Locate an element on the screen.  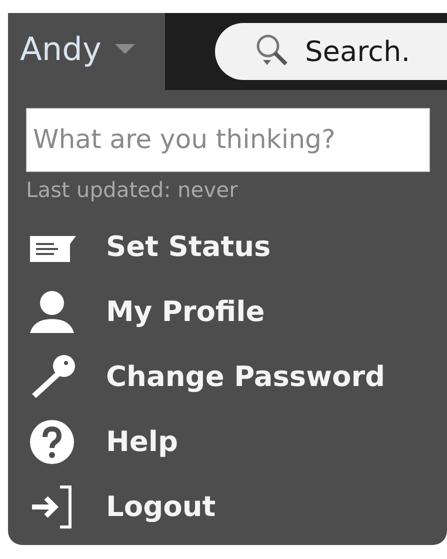
menu-item: Set Status is located at coordinates (228, 246).